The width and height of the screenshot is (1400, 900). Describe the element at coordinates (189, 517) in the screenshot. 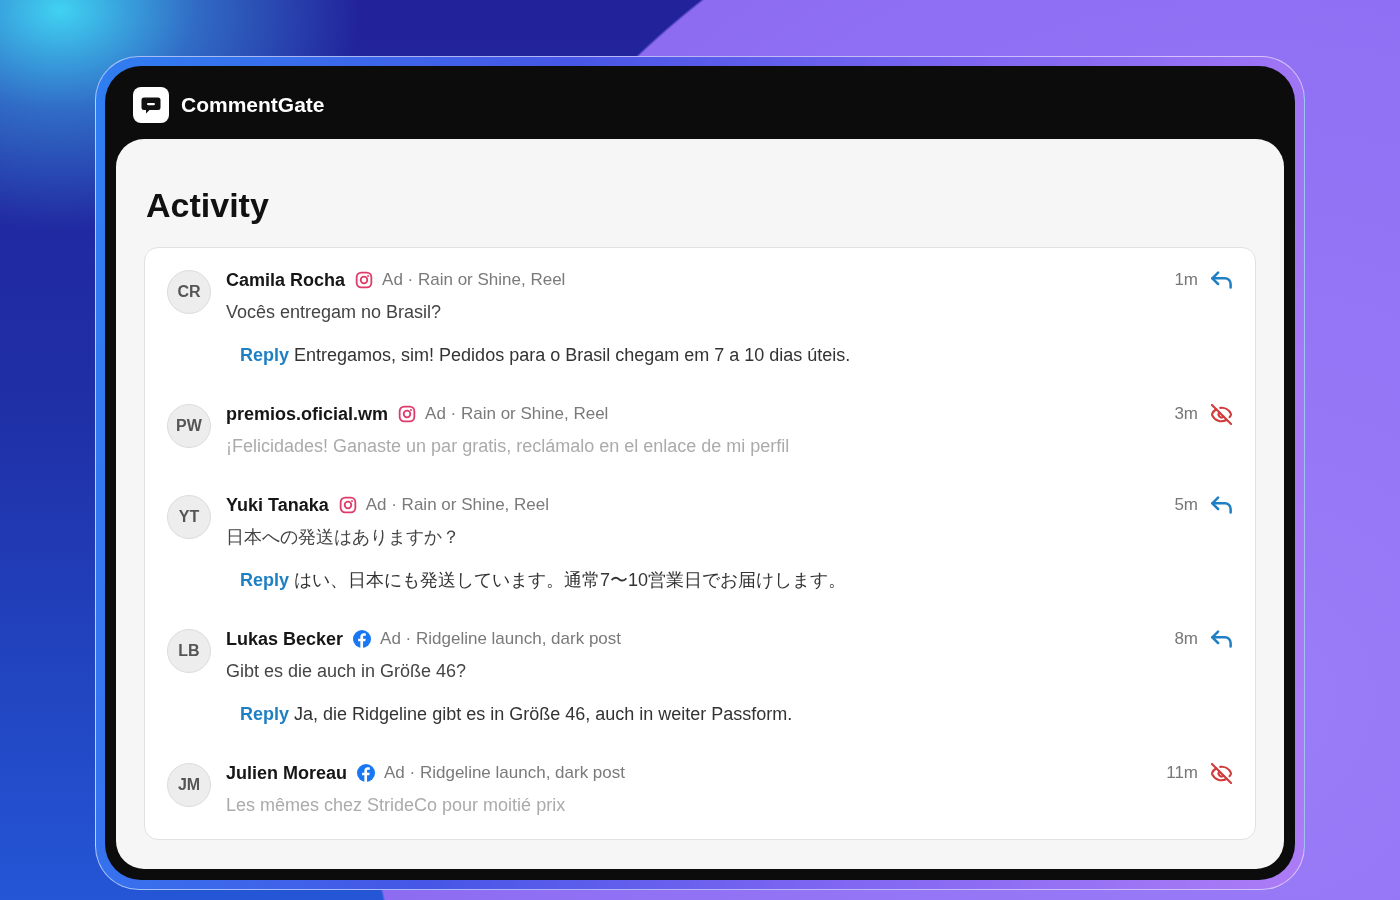

I see `avatar: YT` at that location.